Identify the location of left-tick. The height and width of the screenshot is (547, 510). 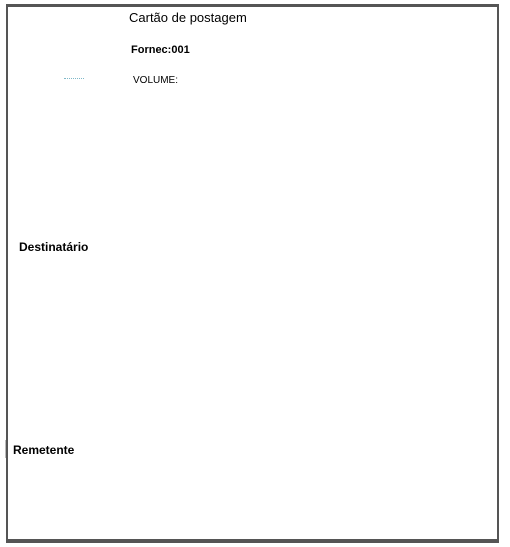
(5, 449).